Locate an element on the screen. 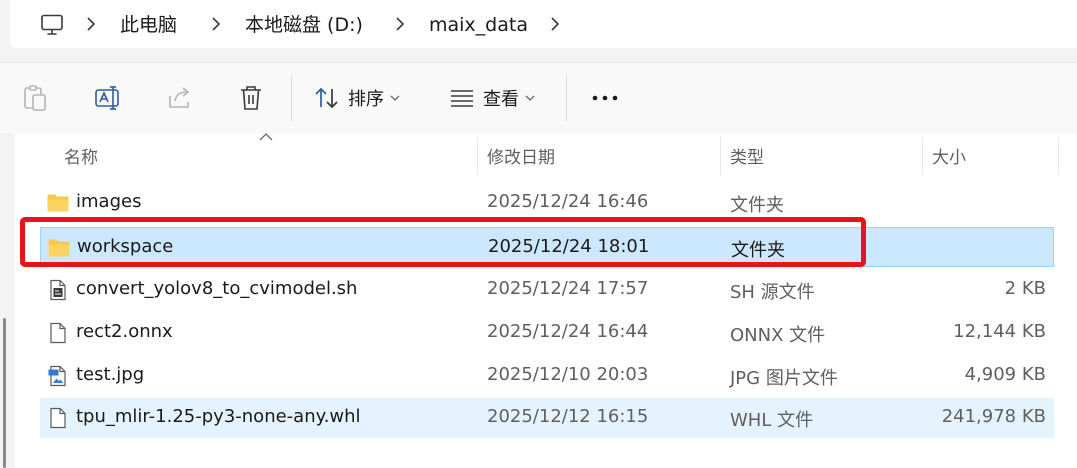  image-file-icon is located at coordinates (57, 376).